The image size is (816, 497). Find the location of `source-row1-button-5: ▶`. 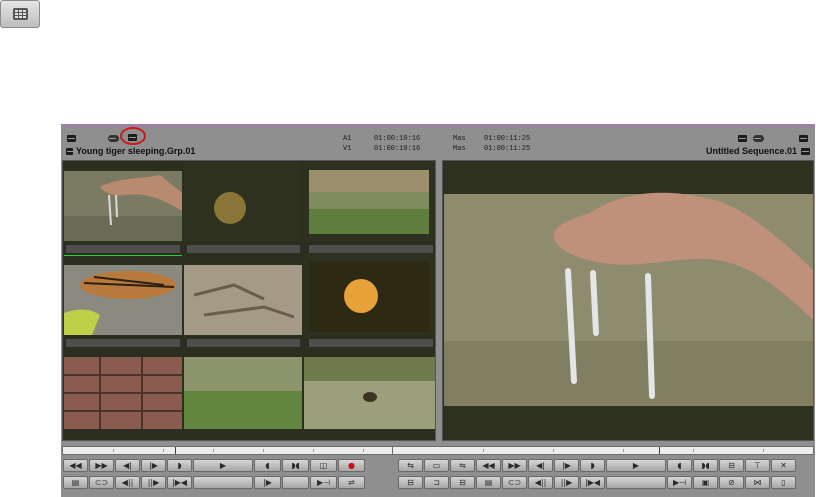

source-row1-button-5: ▶ is located at coordinates (223, 465).